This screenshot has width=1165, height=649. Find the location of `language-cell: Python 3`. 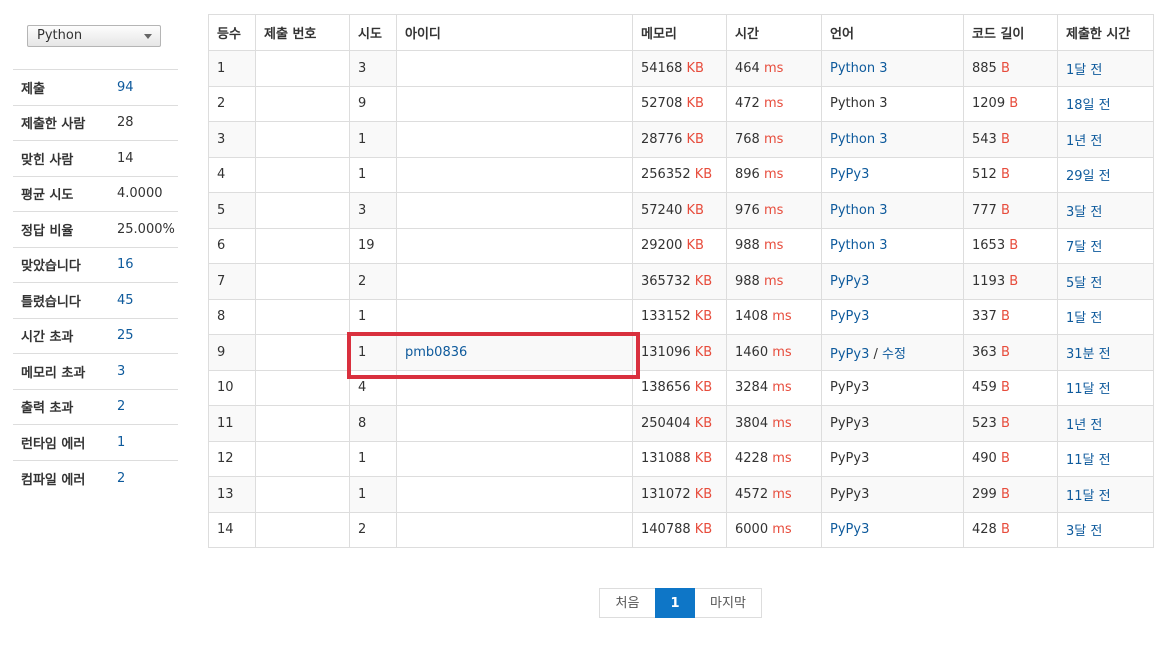

language-cell: Python 3 is located at coordinates (892, 68).